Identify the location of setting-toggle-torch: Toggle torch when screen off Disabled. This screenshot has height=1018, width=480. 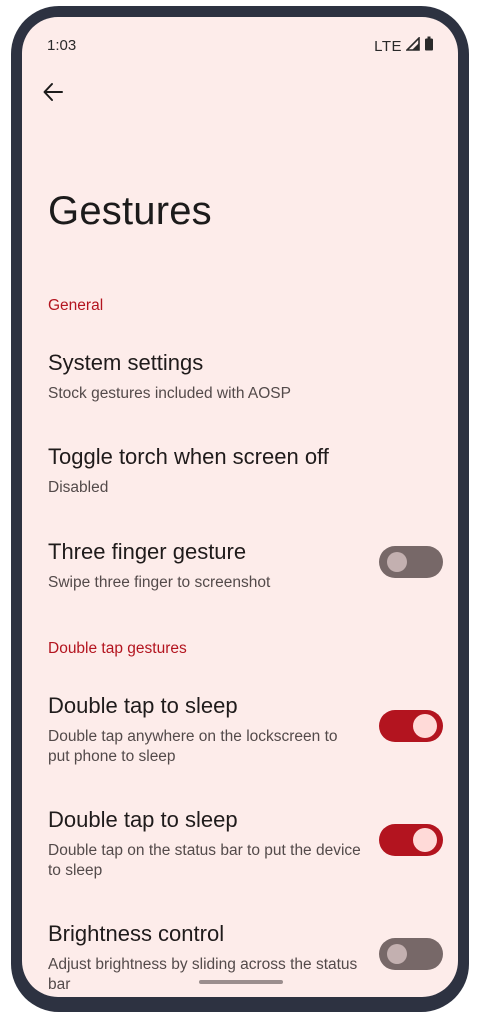
(240, 479).